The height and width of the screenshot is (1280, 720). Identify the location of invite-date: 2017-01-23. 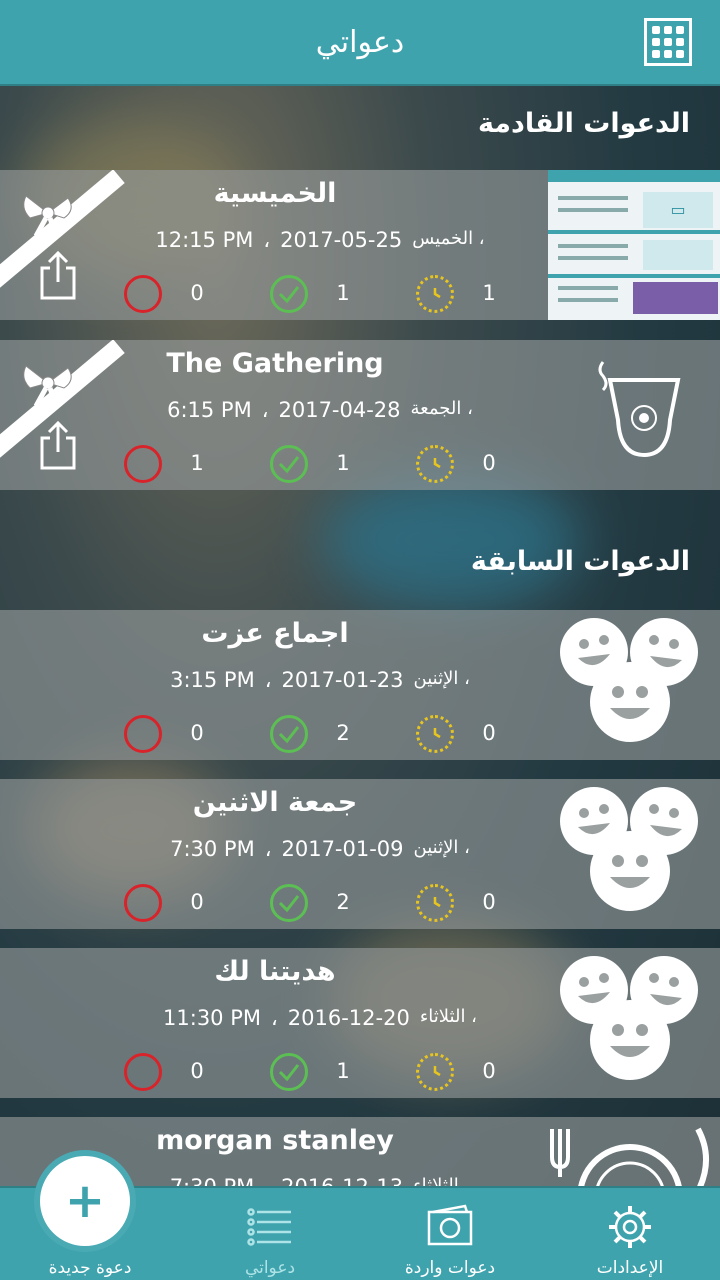
(342, 680).